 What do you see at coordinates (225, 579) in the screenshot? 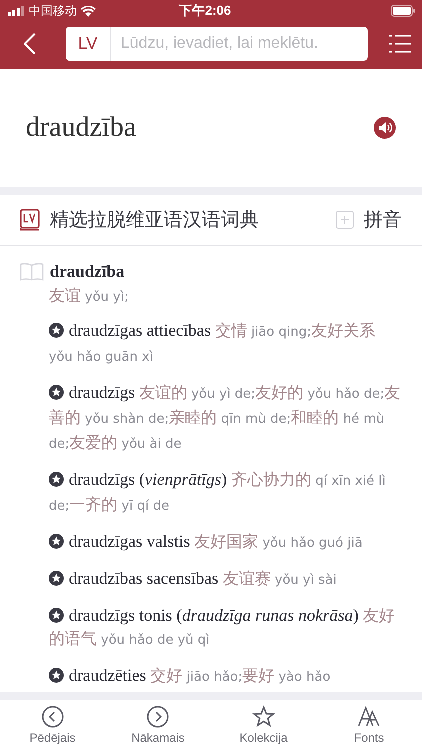
I see `example-phrase: draudzības sacensības 友谊赛 yǒu yì sài` at bounding box center [225, 579].